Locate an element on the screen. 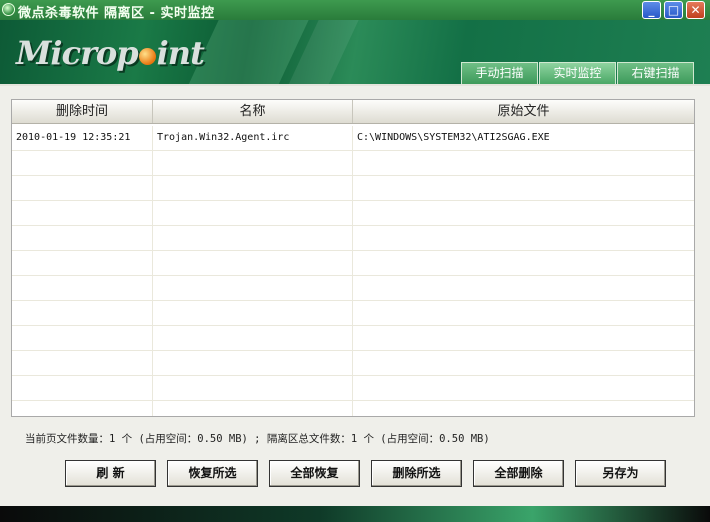 This screenshot has width=710, height=522. tab-context-scan: 右键扫描 is located at coordinates (655, 73).